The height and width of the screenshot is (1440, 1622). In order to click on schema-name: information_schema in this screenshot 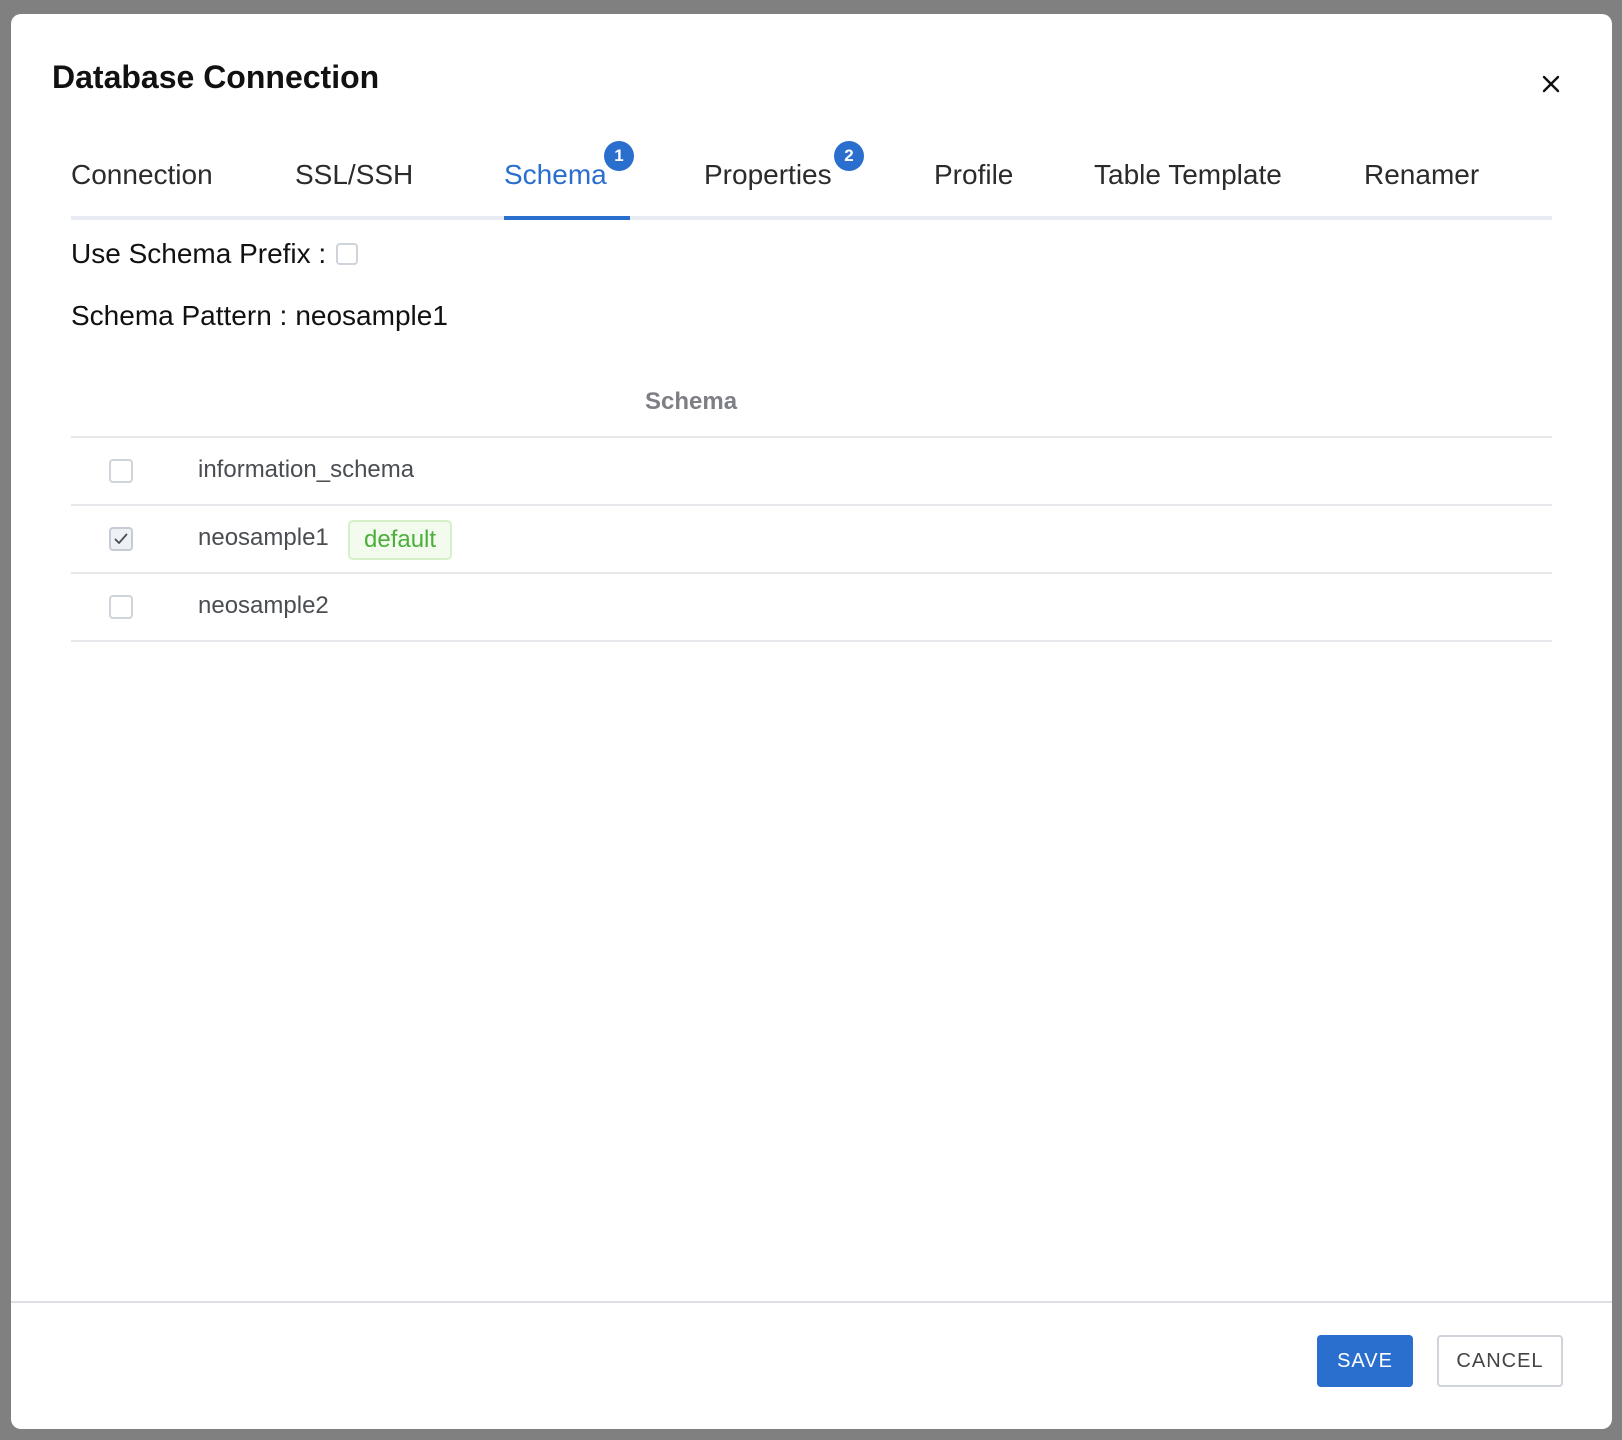, I will do `click(306, 469)`.